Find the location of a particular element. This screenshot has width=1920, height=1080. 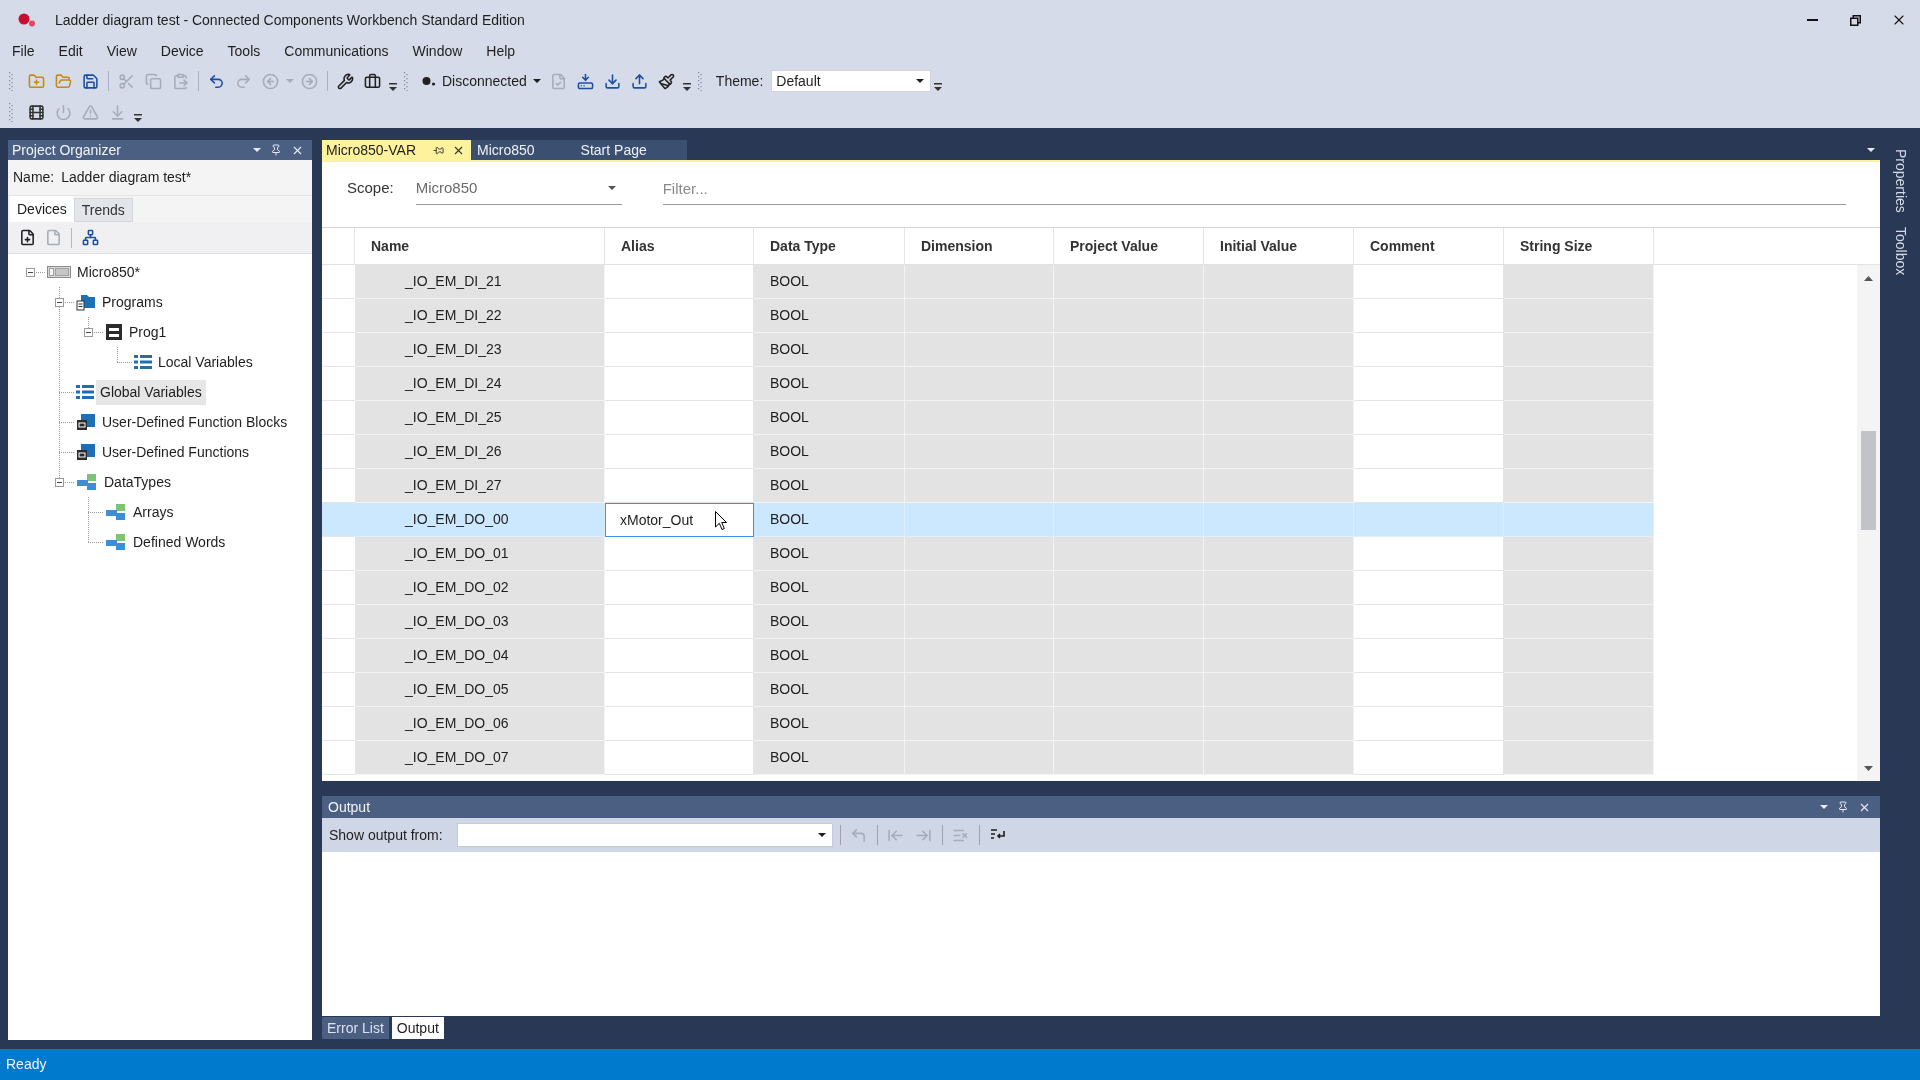

output-source-label: Show output from: is located at coordinates (386, 835).